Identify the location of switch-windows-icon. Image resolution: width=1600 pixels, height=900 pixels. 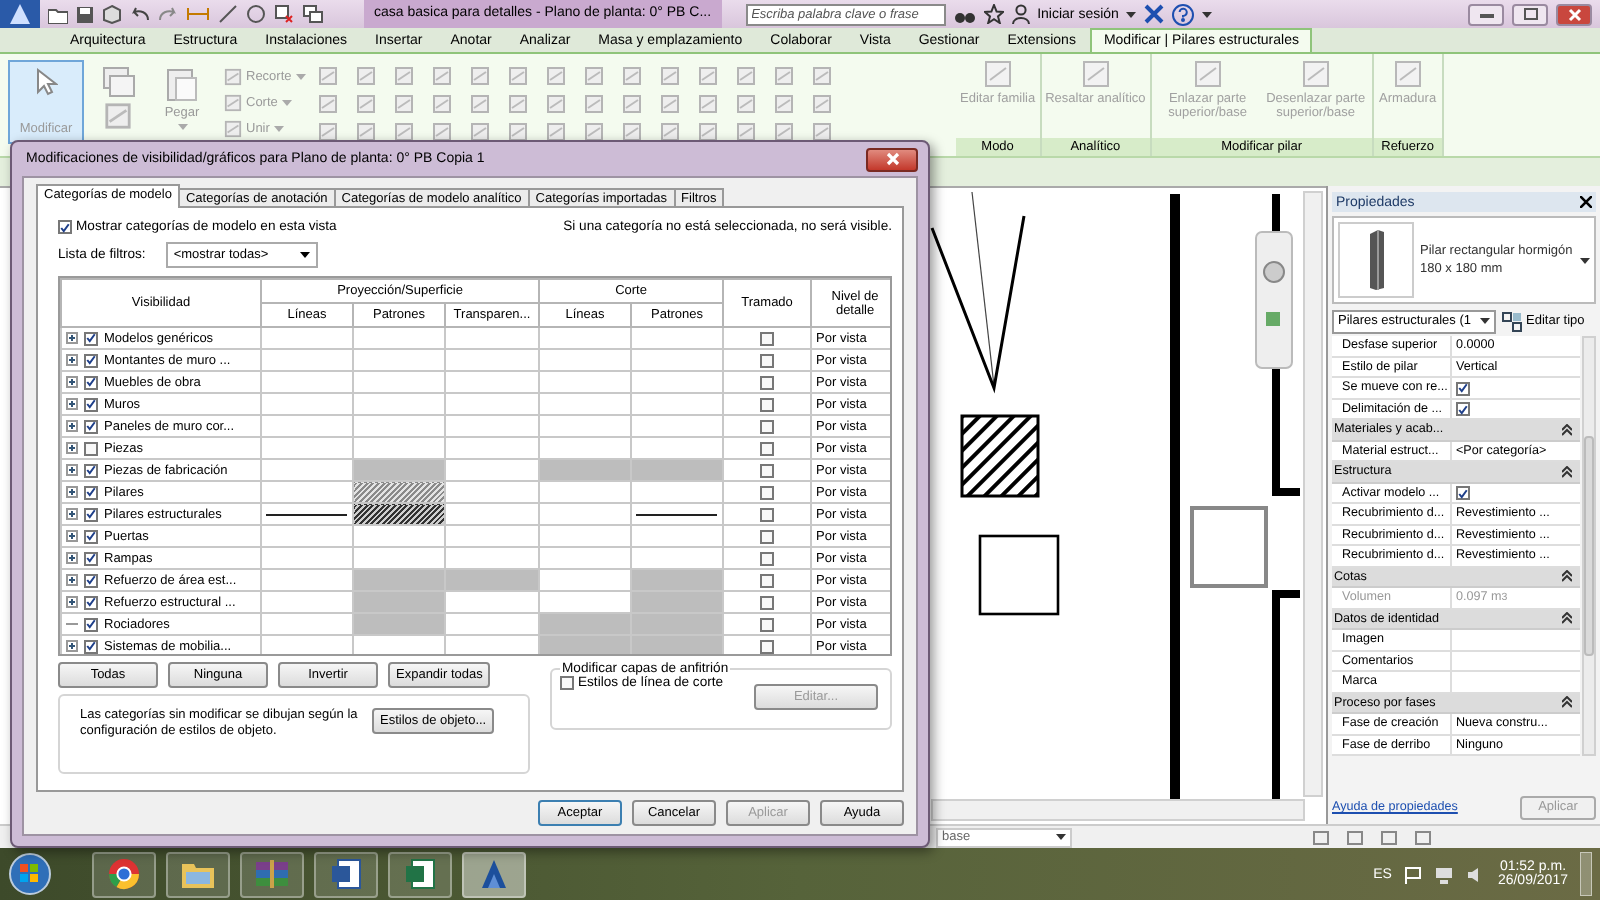
(313, 14).